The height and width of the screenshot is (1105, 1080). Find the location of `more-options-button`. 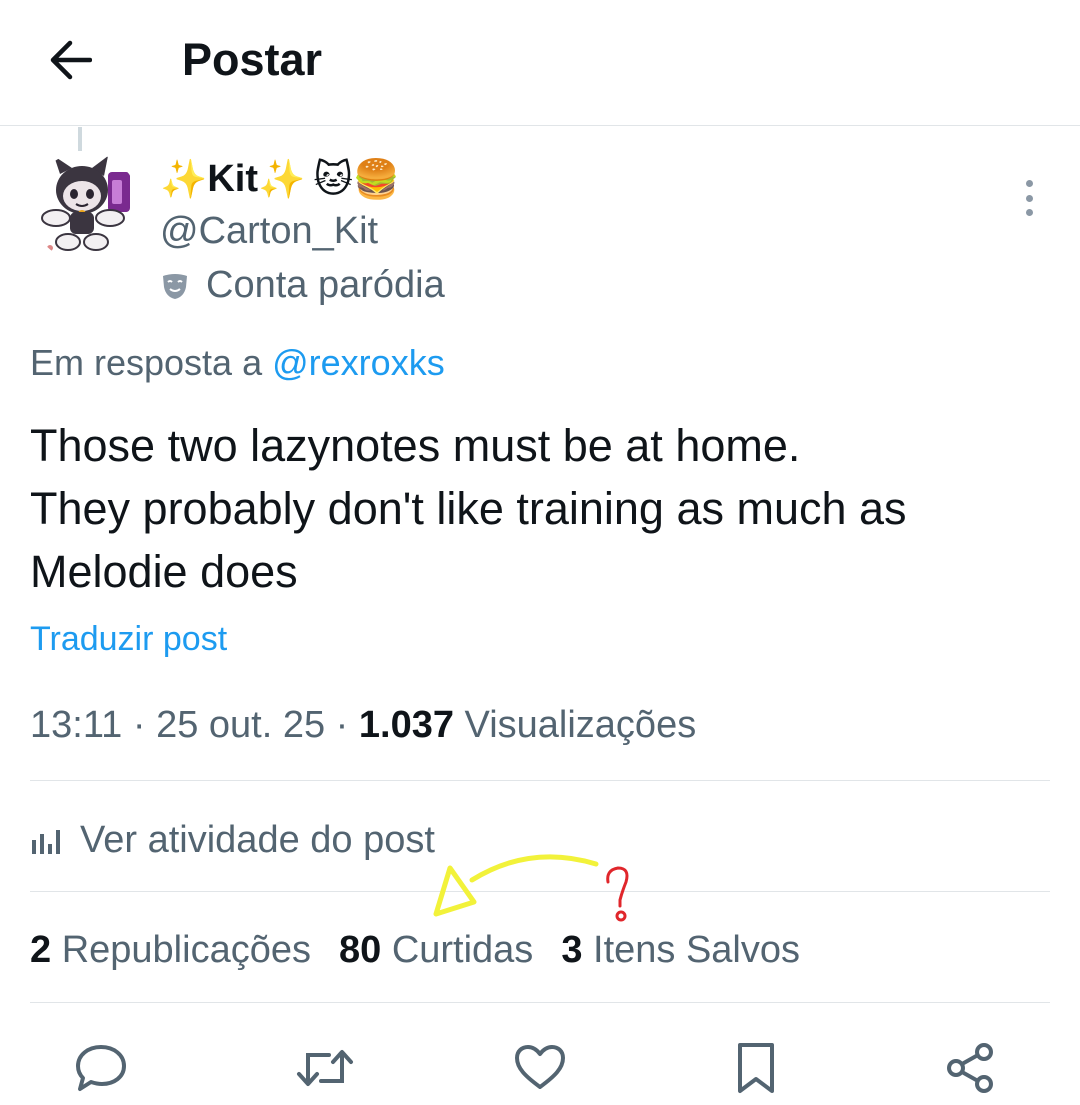

more-options-button is located at coordinates (1029, 198).